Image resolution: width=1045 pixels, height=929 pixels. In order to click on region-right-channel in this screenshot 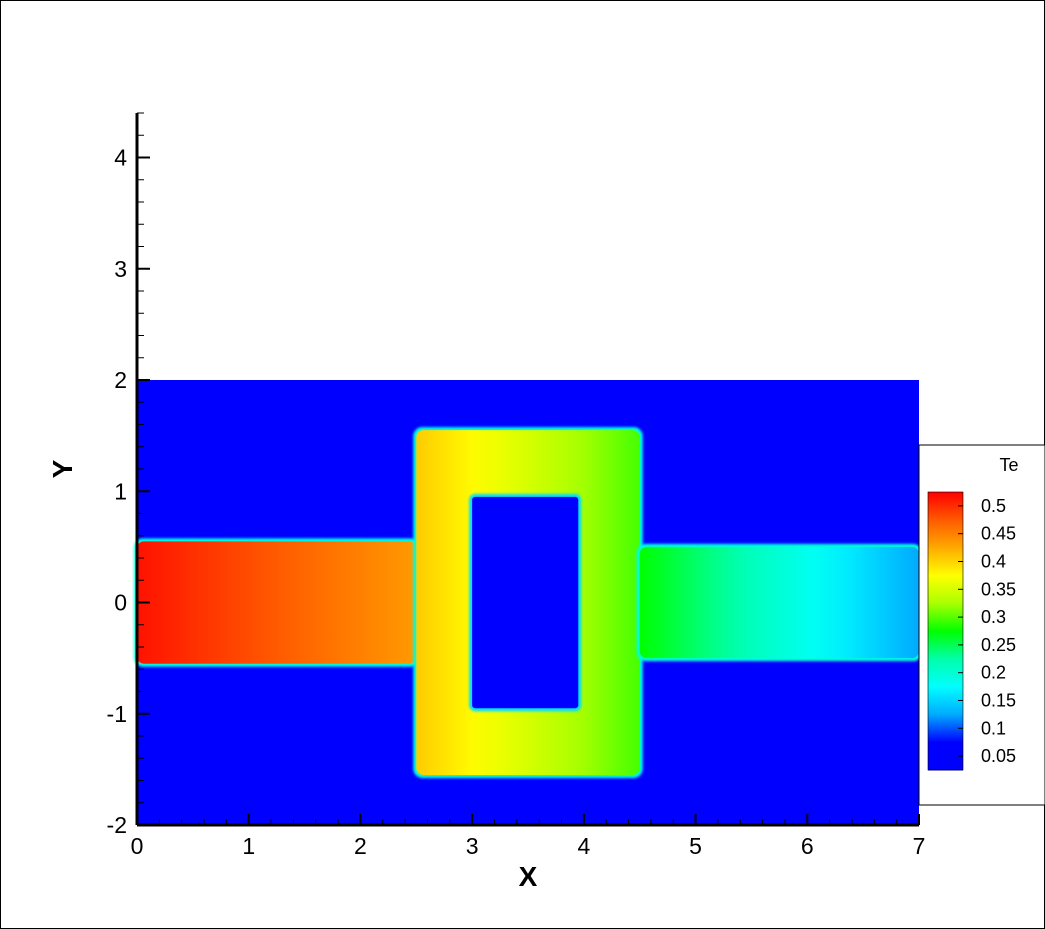, I will do `click(779, 602)`.